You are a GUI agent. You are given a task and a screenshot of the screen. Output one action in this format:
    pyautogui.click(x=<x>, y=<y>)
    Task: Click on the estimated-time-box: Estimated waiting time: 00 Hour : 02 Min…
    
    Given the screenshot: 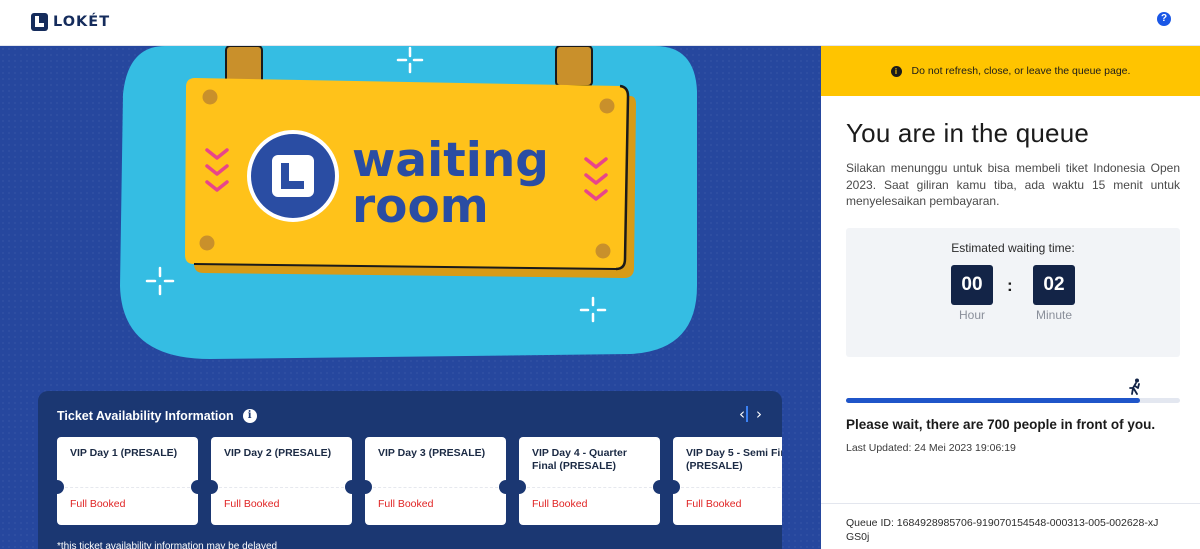 What is the action you would take?
    pyautogui.click(x=1013, y=292)
    